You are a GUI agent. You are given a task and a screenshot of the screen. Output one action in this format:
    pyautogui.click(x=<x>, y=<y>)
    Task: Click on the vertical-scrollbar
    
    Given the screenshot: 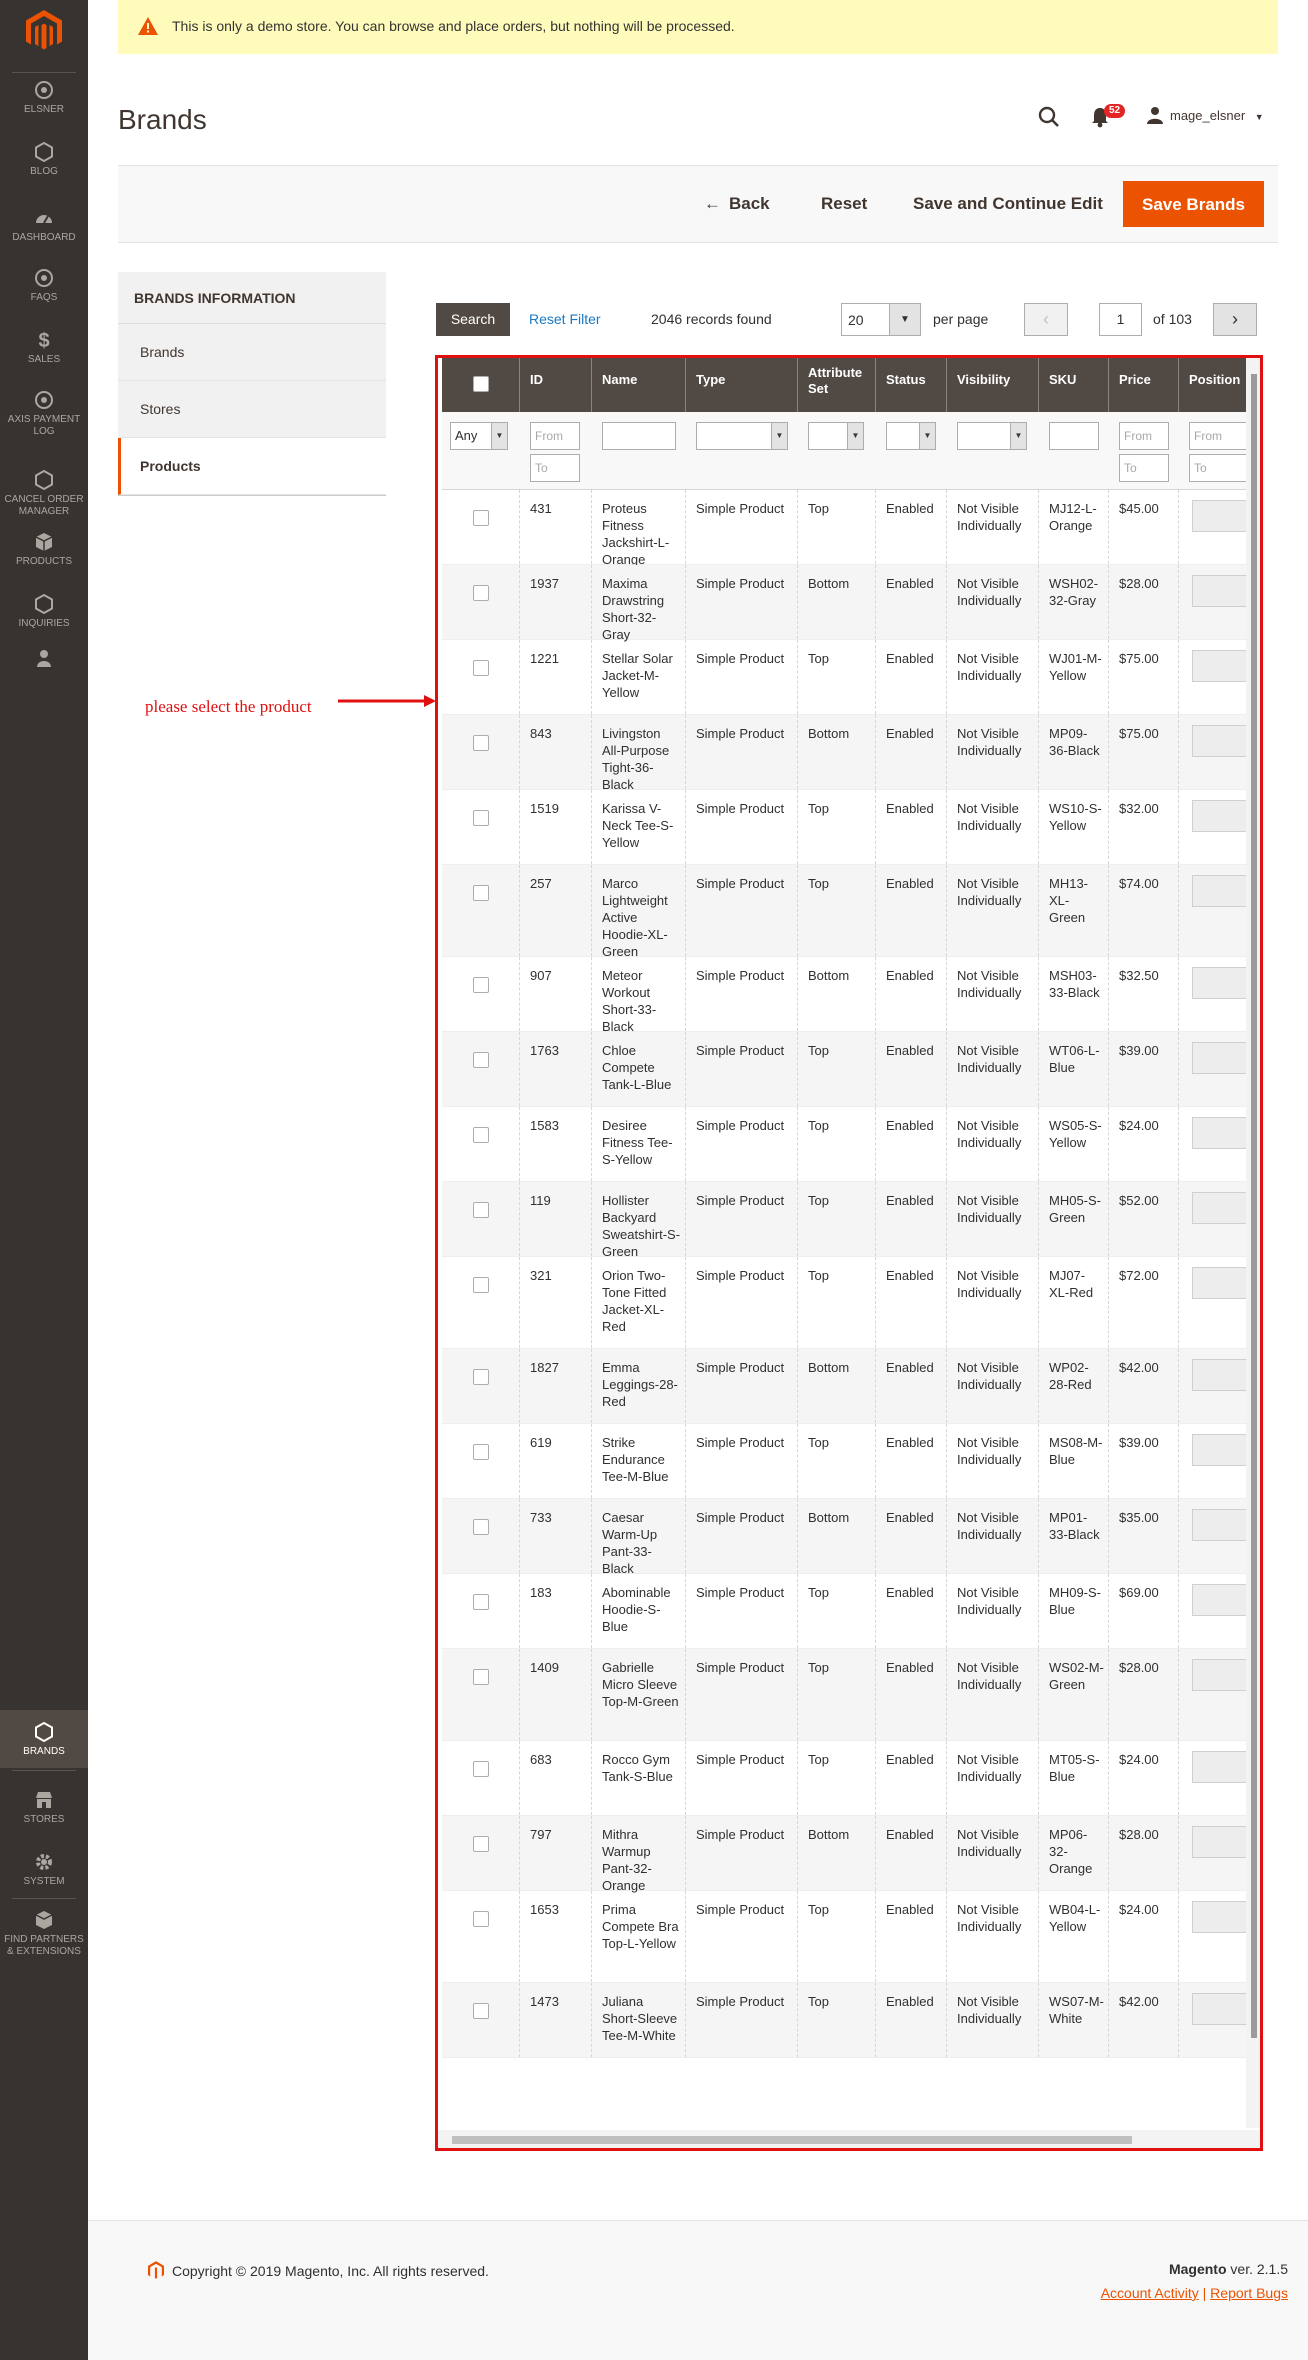 What is the action you would take?
    pyautogui.click(x=1253, y=1243)
    